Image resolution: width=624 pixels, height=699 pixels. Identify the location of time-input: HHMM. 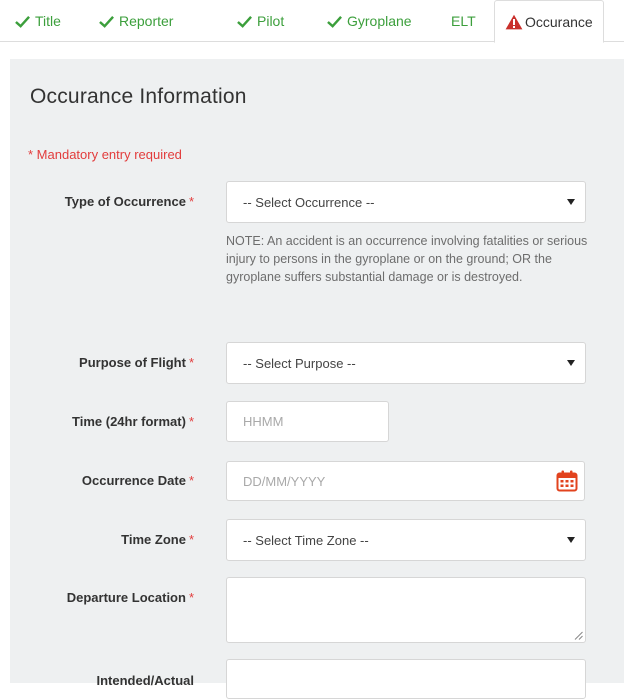
(307, 421).